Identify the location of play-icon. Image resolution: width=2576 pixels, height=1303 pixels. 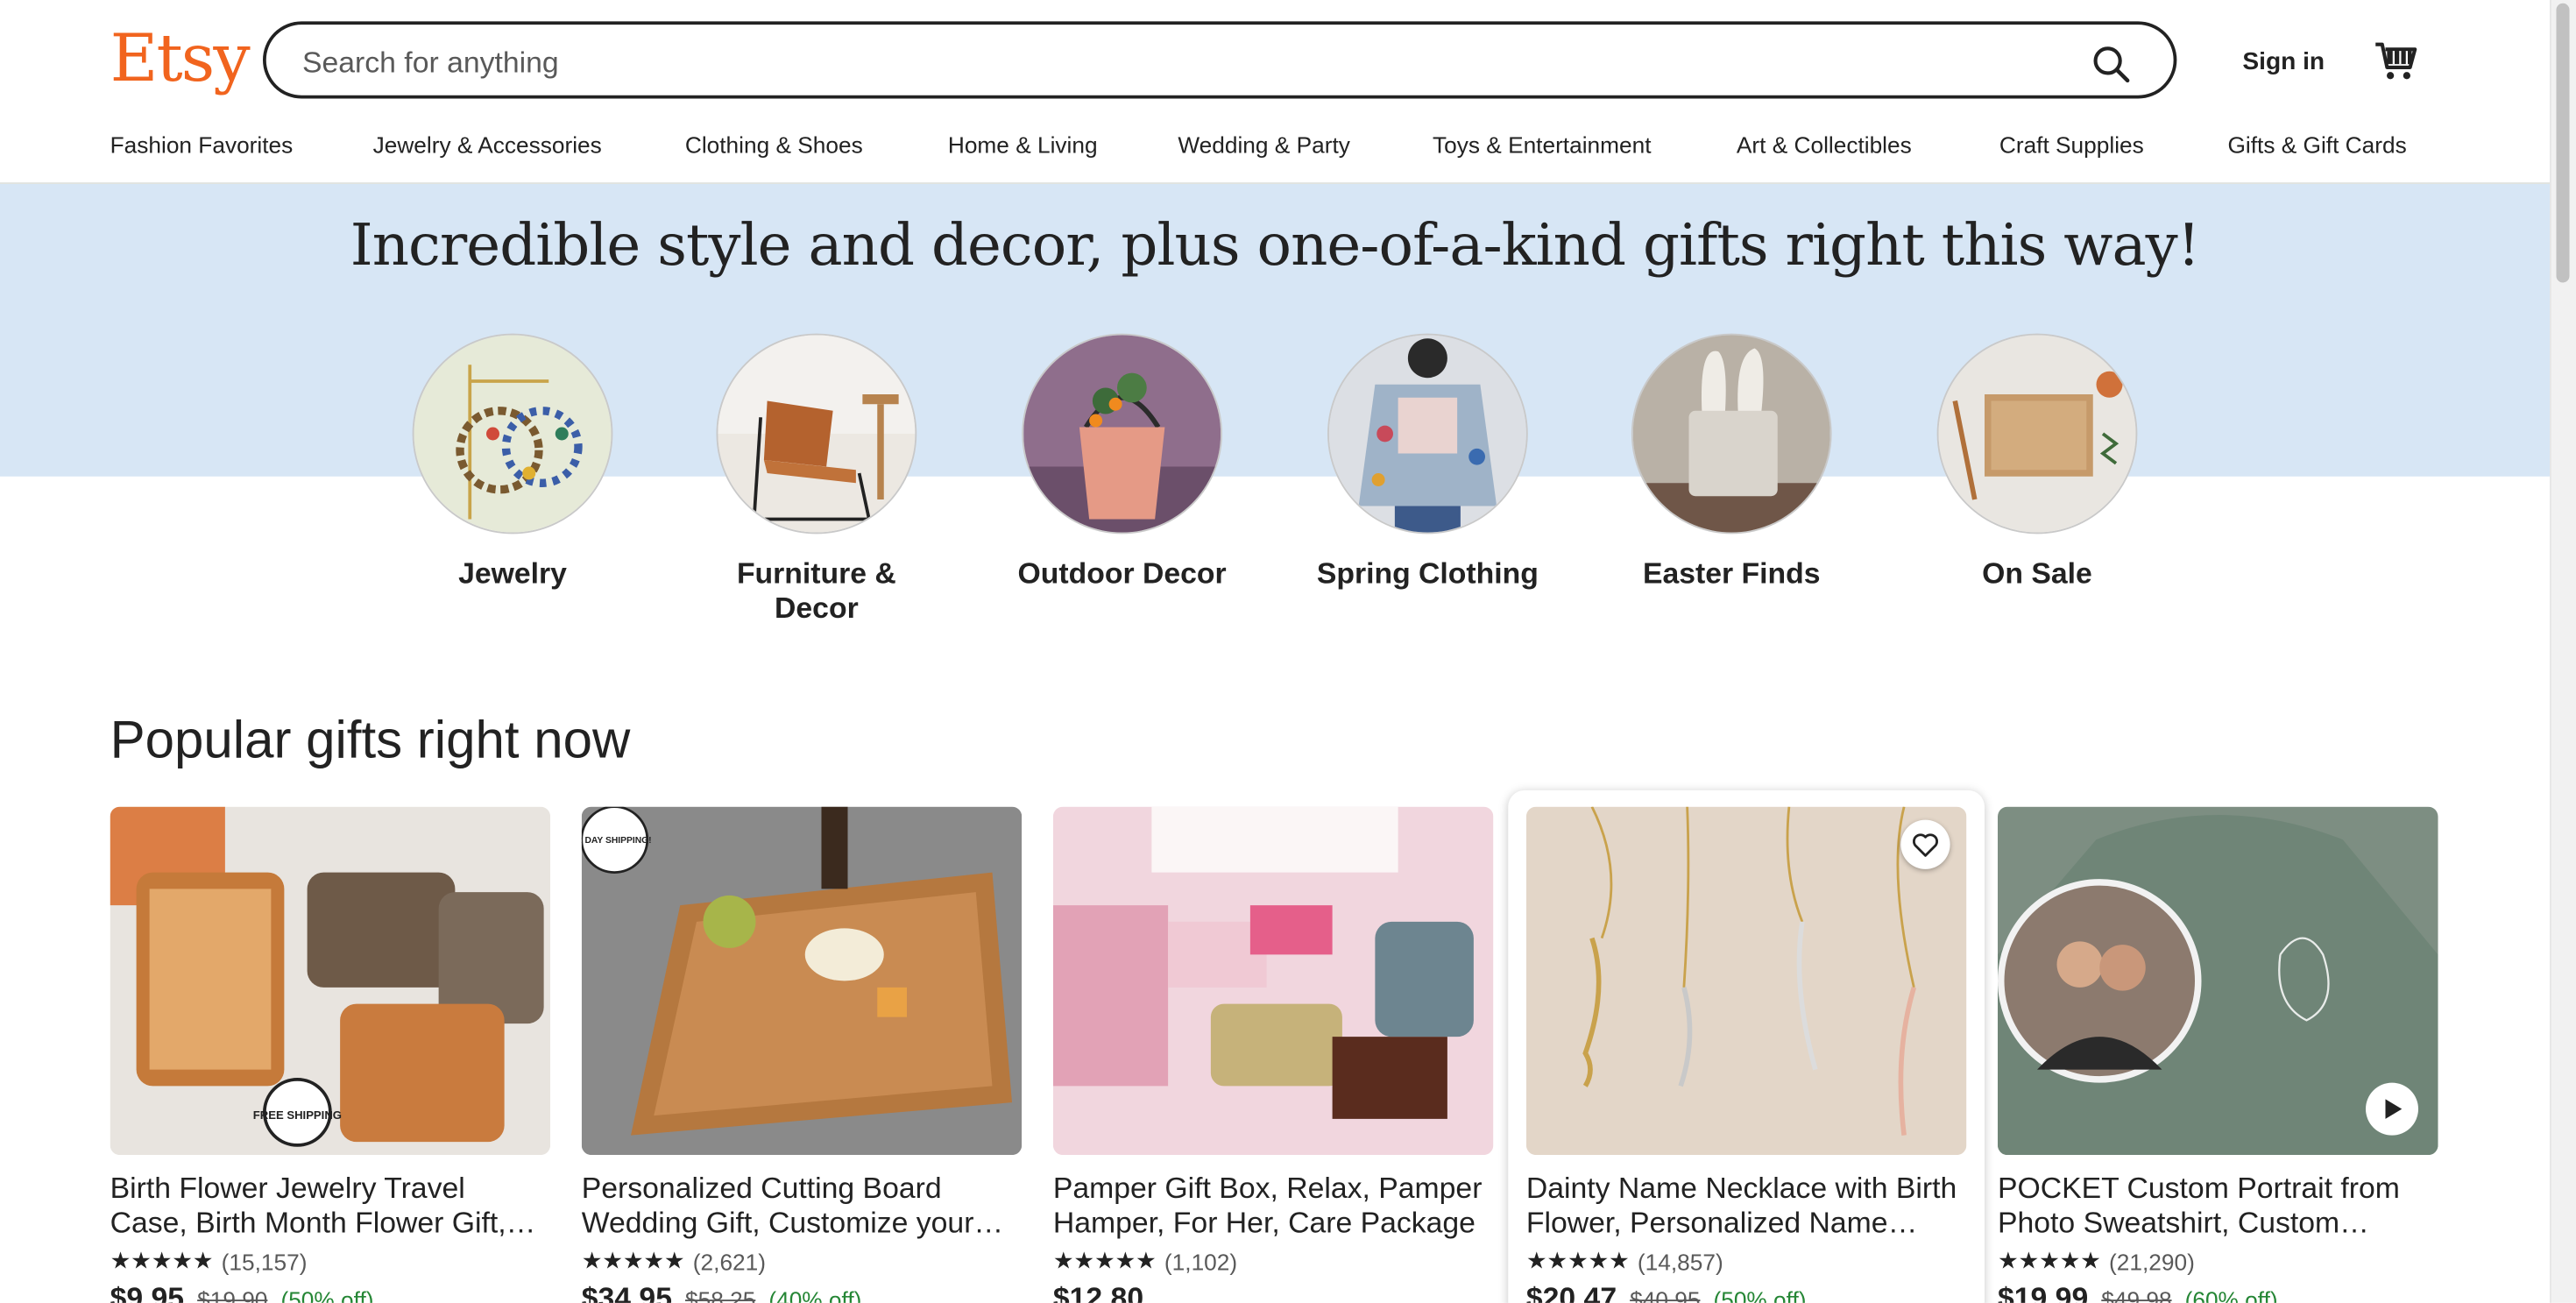
(2394, 1109).